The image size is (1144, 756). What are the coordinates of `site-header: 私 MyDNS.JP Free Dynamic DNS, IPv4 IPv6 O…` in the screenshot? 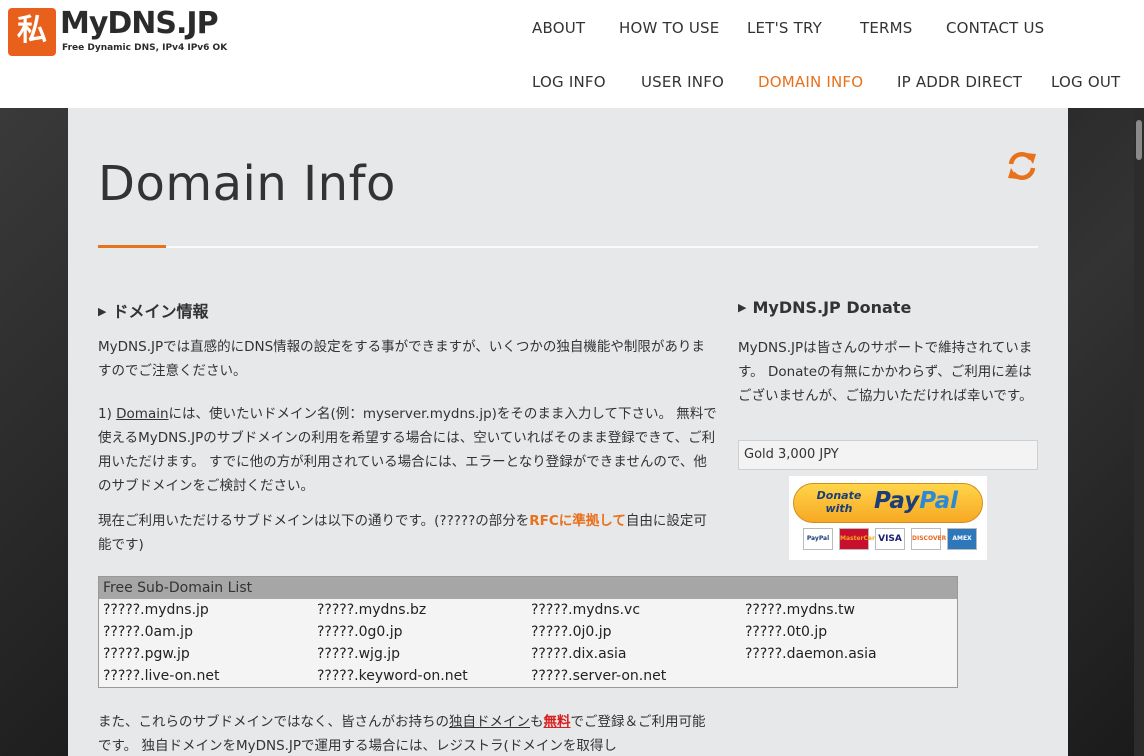 It's located at (572, 54).